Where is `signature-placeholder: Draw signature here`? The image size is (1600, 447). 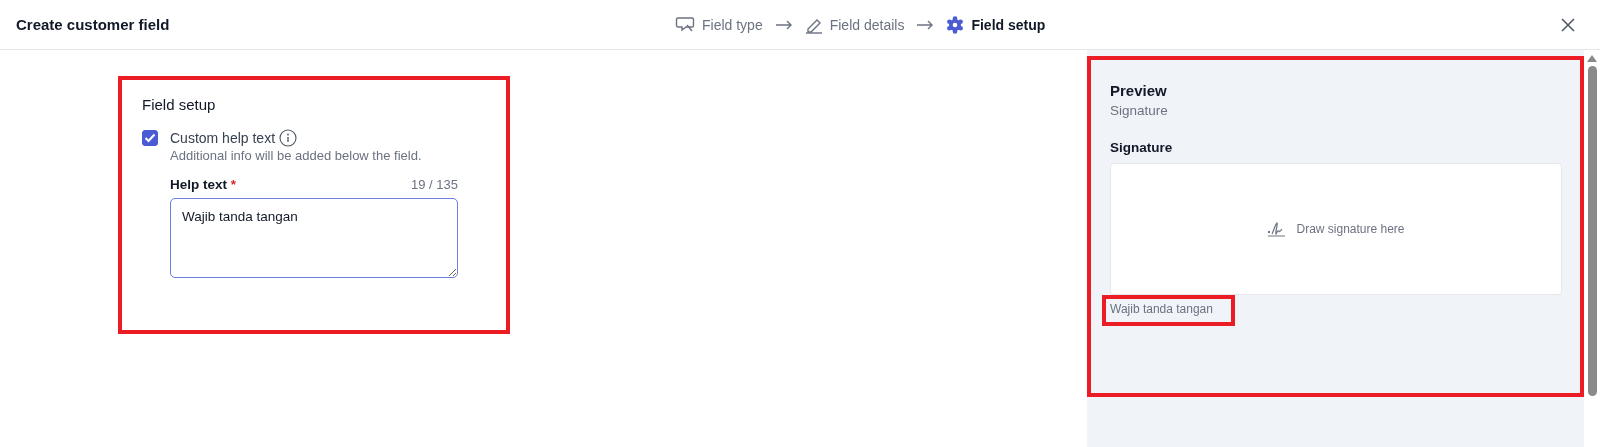
signature-placeholder: Draw signature here is located at coordinates (1350, 229).